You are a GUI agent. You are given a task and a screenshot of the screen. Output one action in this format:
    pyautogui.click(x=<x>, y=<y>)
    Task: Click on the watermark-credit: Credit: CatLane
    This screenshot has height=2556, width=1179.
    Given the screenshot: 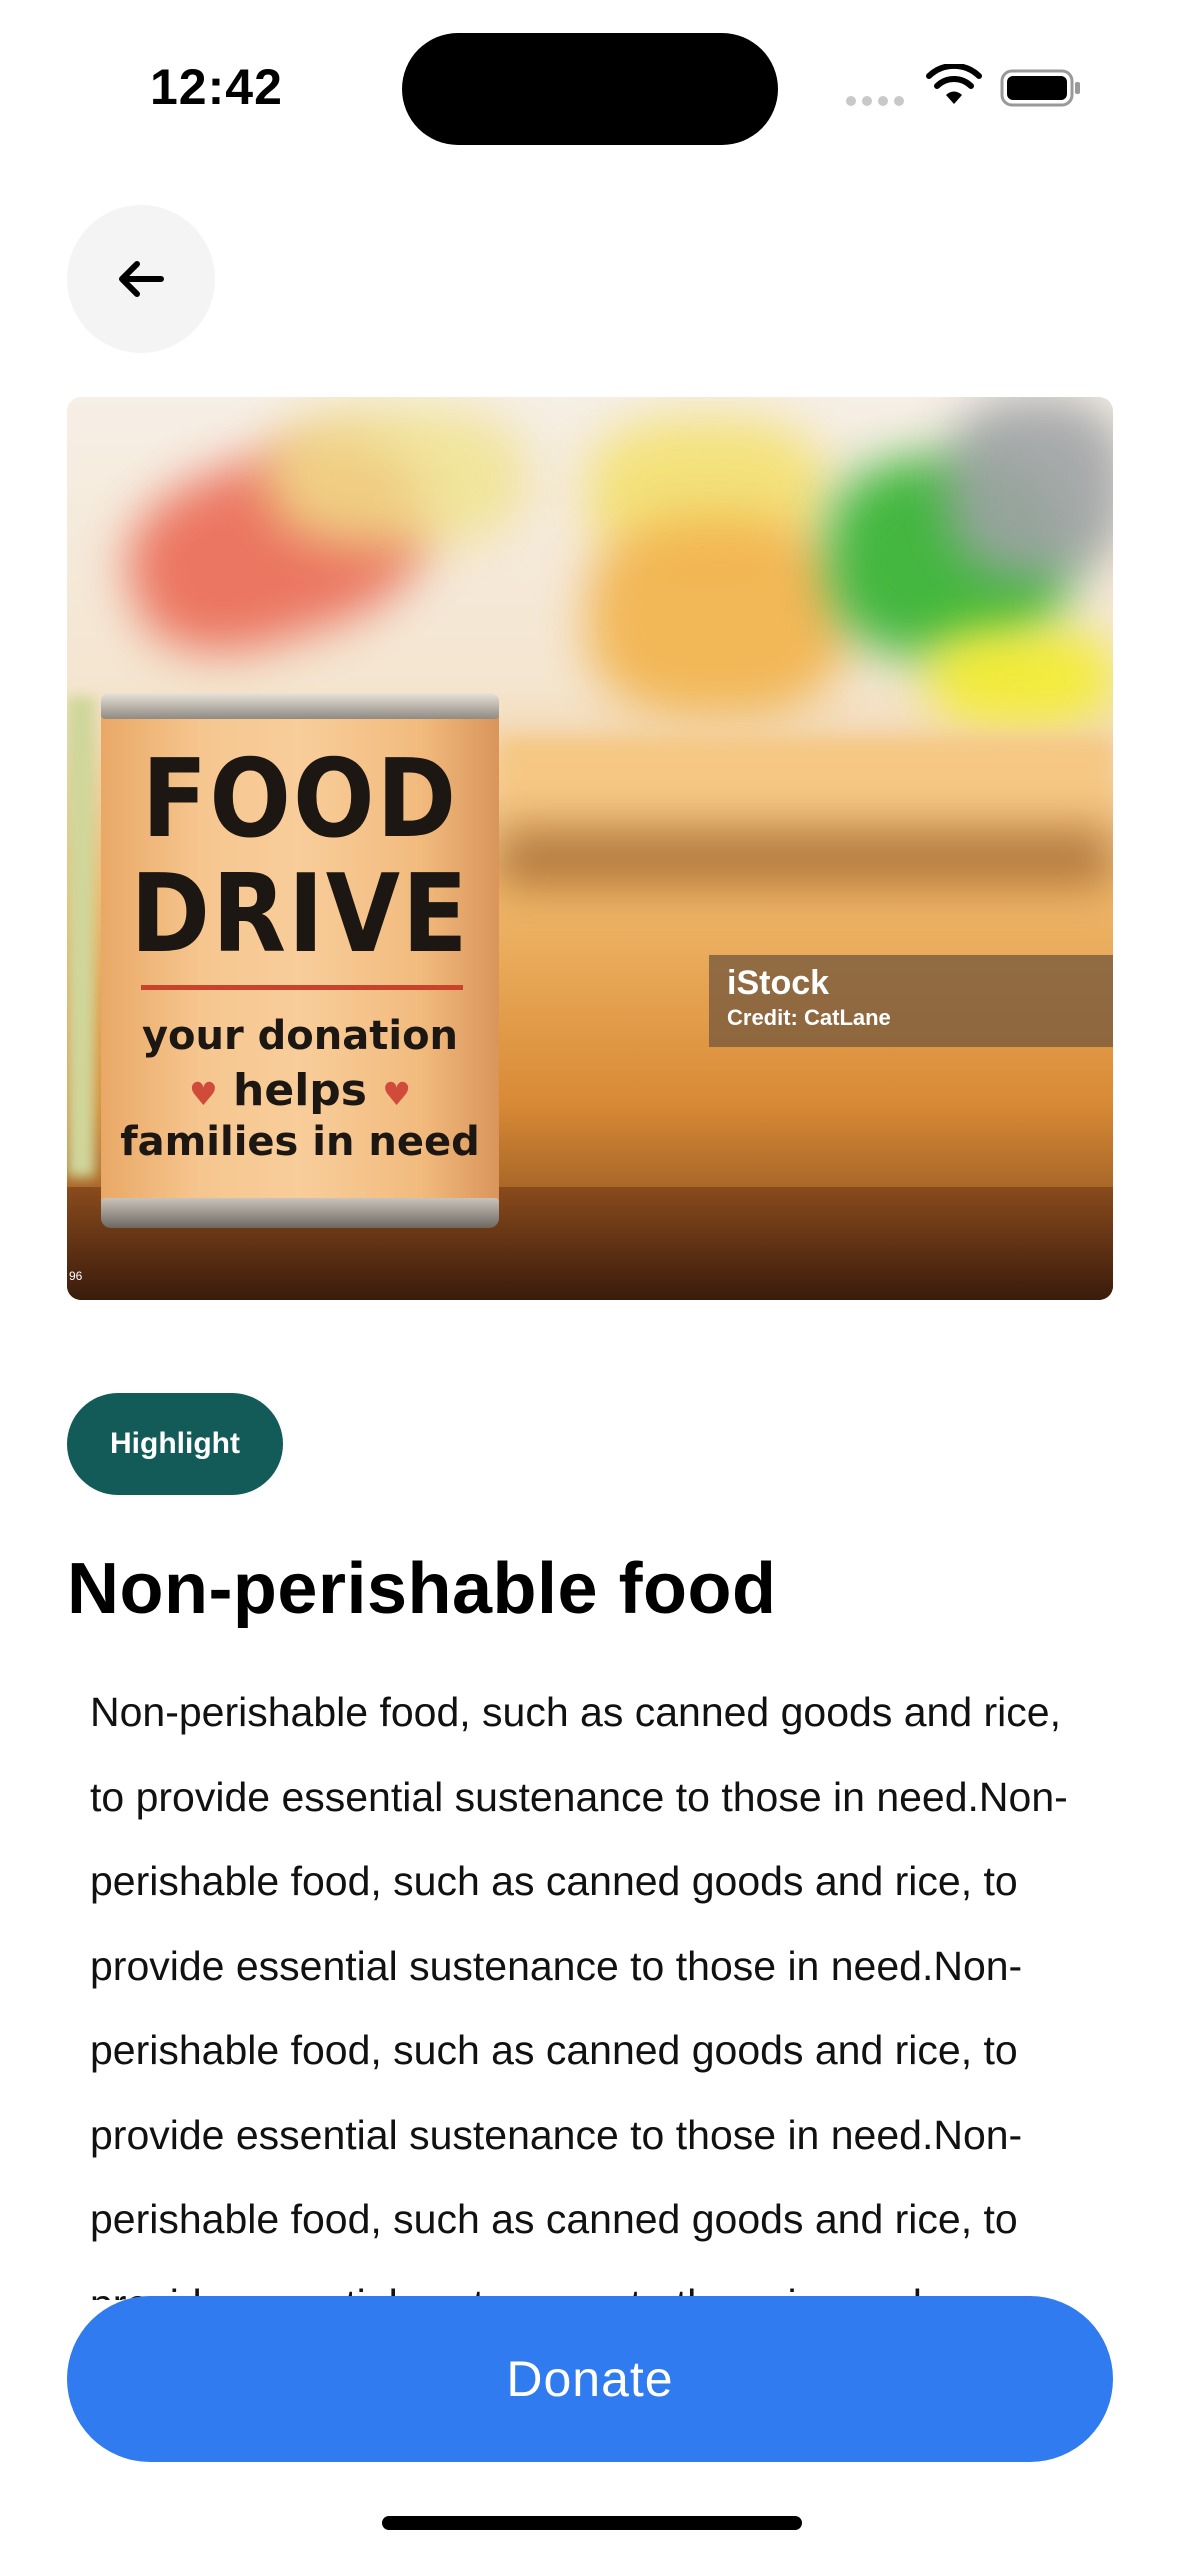 What is the action you would take?
    pyautogui.click(x=809, y=1017)
    